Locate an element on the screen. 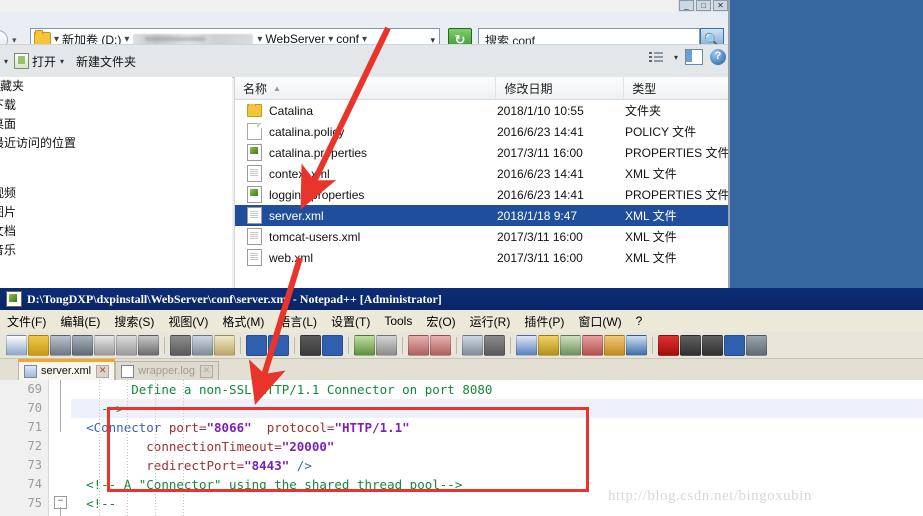  menu-item-7: Tools is located at coordinates (398, 321).